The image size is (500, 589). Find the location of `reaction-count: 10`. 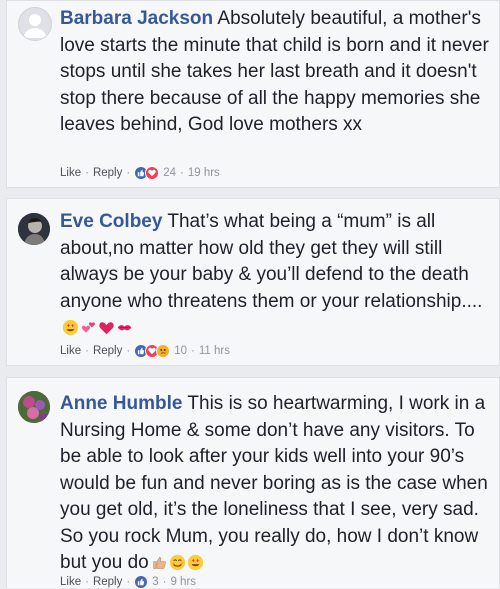

reaction-count: 10 is located at coordinates (180, 351).